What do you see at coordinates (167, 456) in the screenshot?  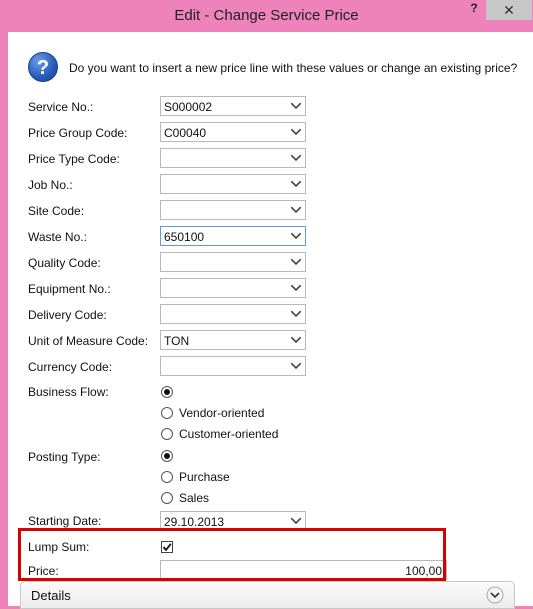 I see `posting-type-blank-radio` at bounding box center [167, 456].